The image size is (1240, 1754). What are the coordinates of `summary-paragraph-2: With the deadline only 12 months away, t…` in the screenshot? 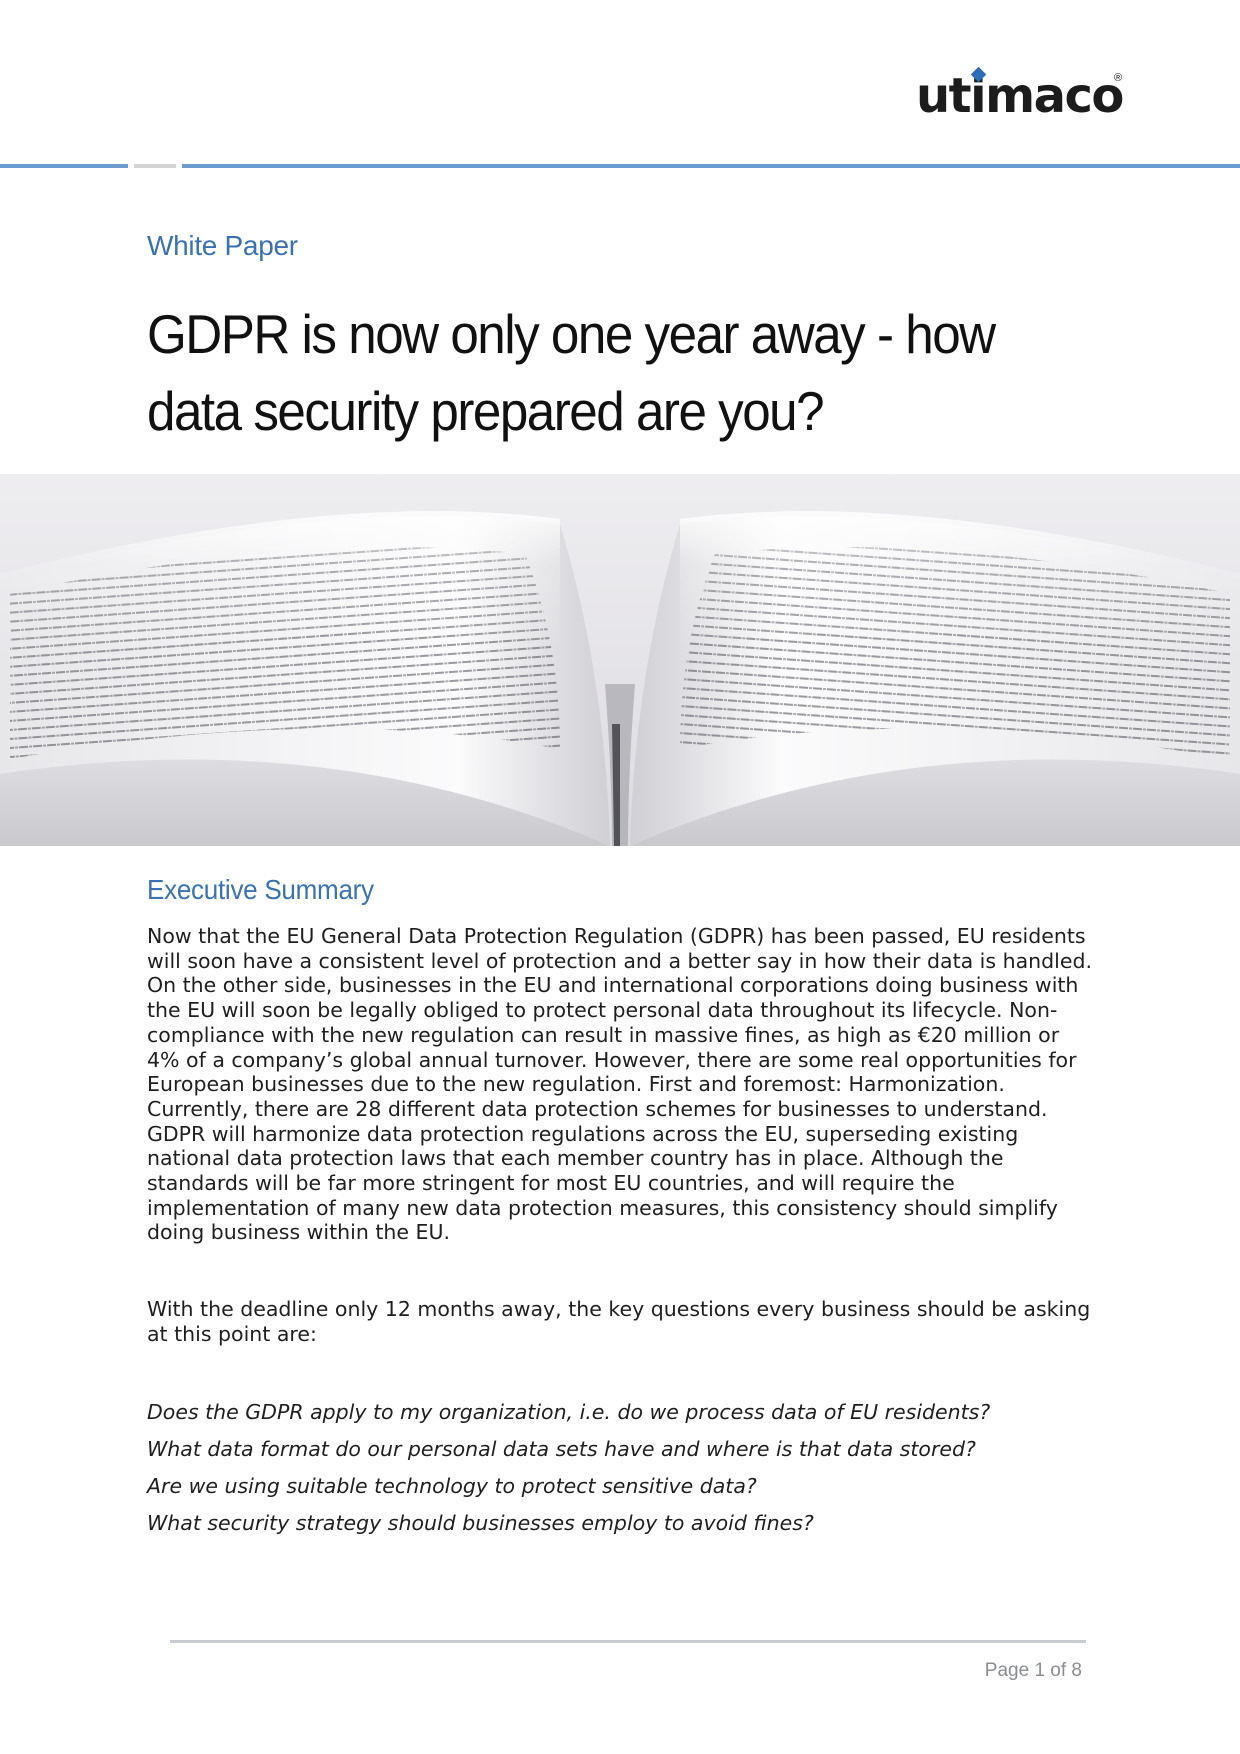 It's located at (619, 1321).